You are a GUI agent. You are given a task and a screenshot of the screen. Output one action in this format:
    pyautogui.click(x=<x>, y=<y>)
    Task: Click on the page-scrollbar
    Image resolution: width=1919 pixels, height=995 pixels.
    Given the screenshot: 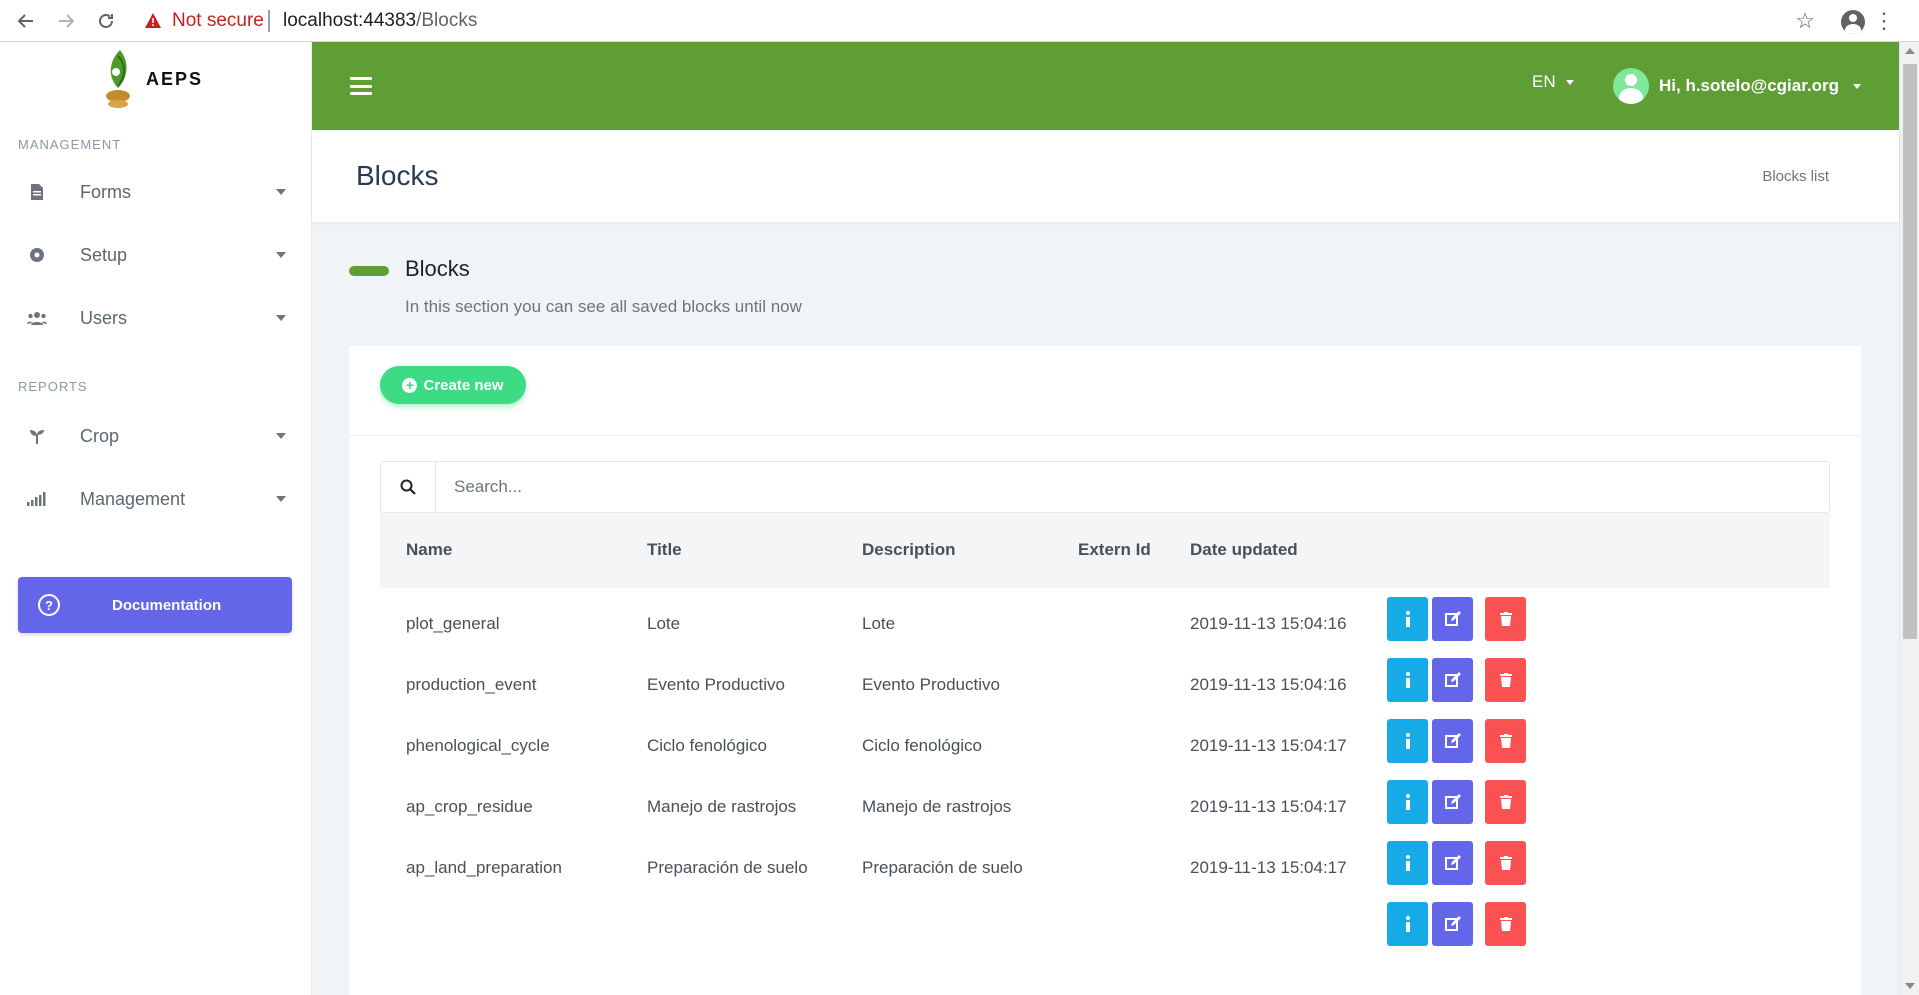 What is the action you would take?
    pyautogui.click(x=1909, y=518)
    